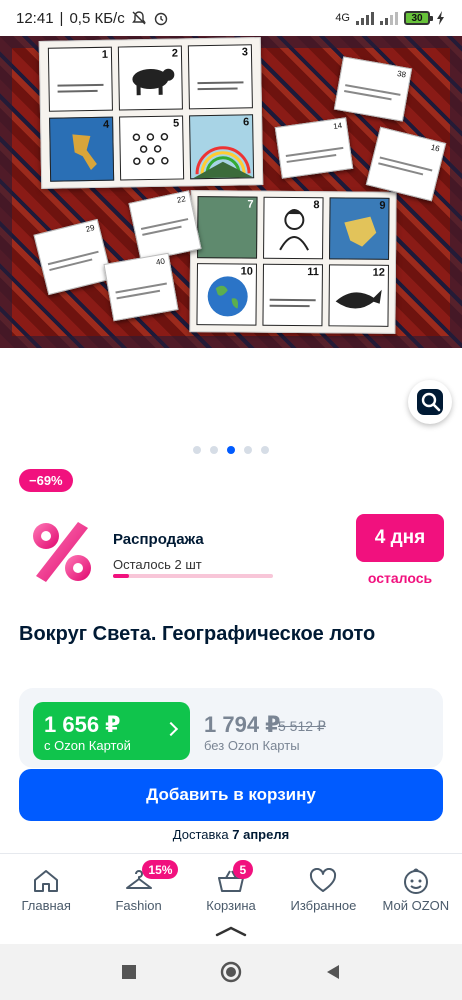  I want to click on nav-label: Главная, so click(46, 905).